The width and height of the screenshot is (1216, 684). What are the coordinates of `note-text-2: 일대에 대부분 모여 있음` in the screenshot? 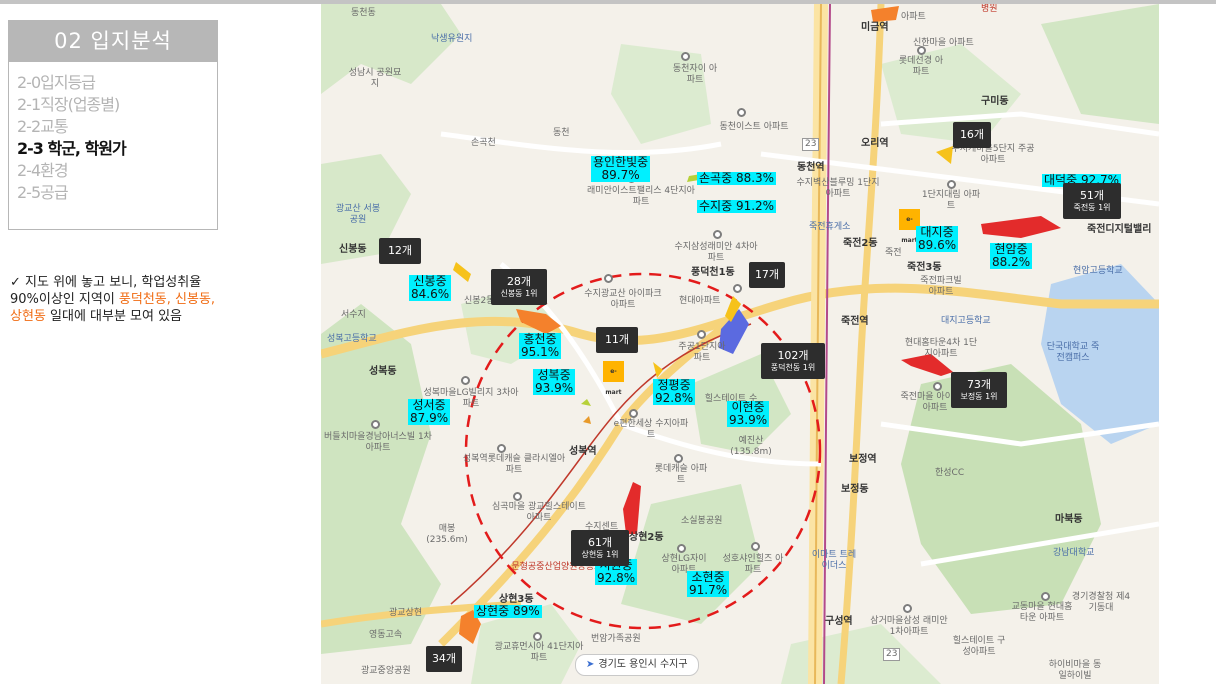 It's located at (114, 316).